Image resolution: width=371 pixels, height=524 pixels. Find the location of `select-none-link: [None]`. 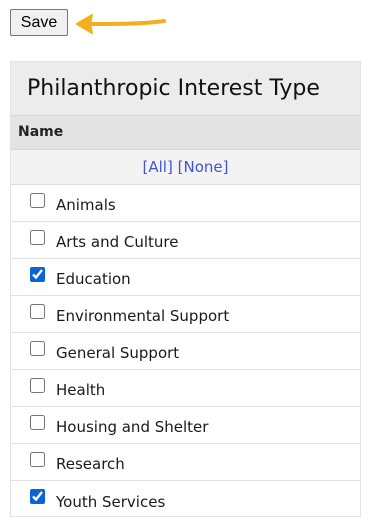

select-none-link: [None] is located at coordinates (203, 167).